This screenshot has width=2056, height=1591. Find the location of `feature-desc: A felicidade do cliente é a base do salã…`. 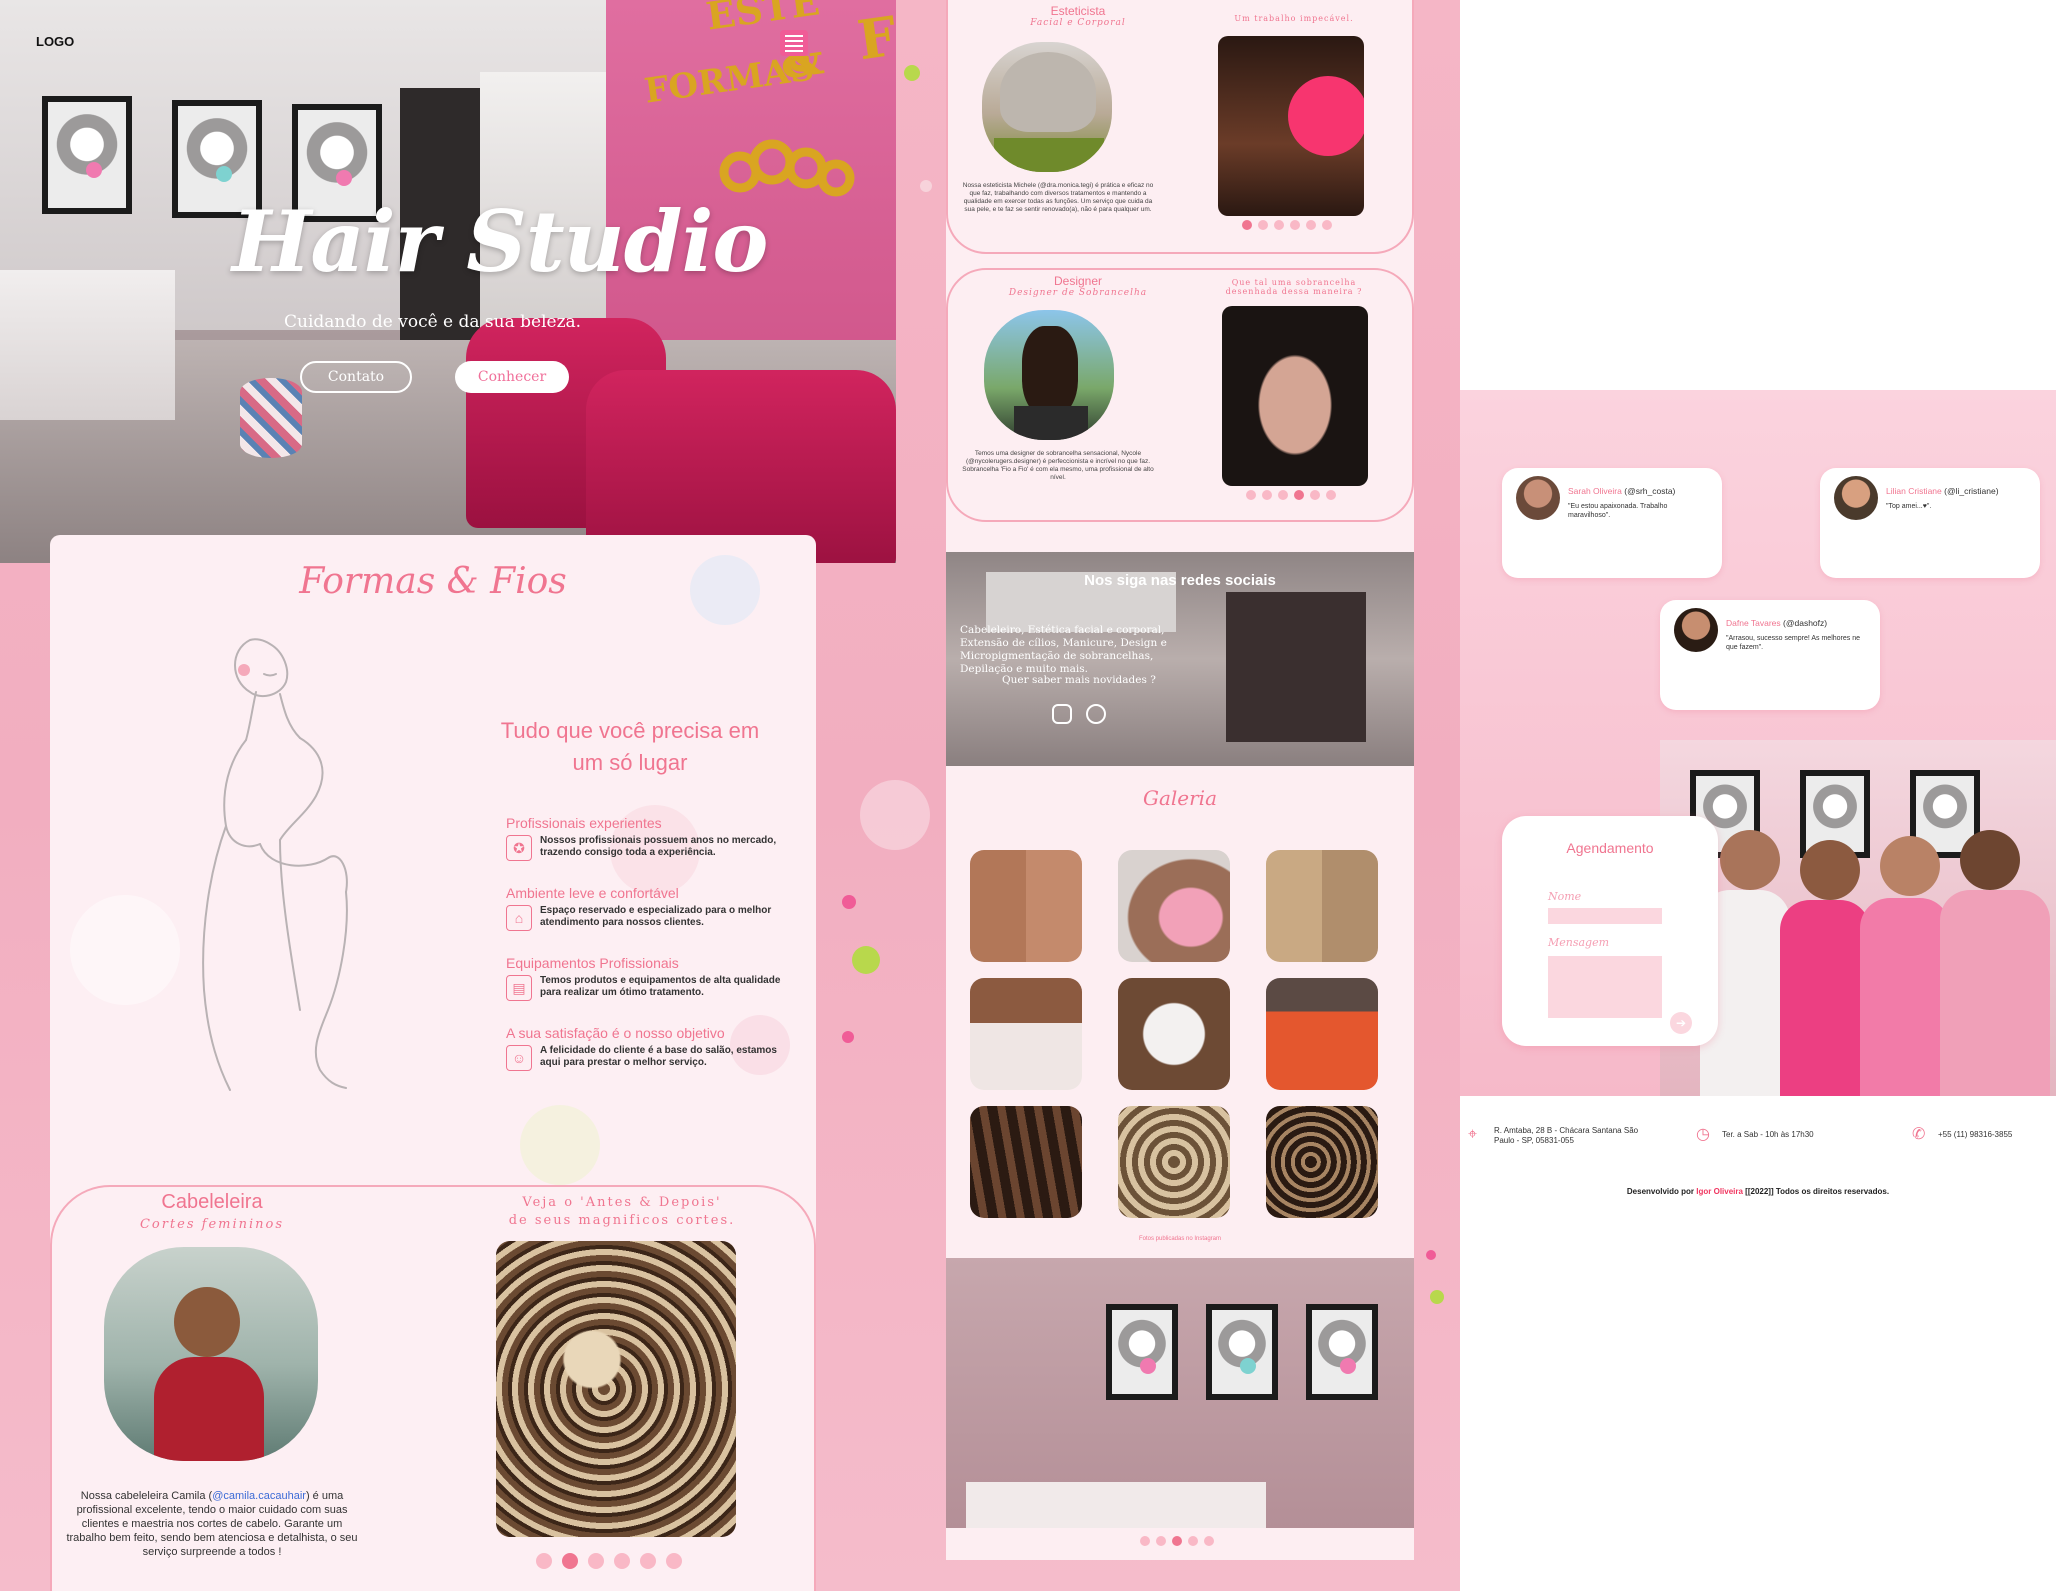

feature-desc: A felicidade do cliente é a base do salã… is located at coordinates (658, 1056).